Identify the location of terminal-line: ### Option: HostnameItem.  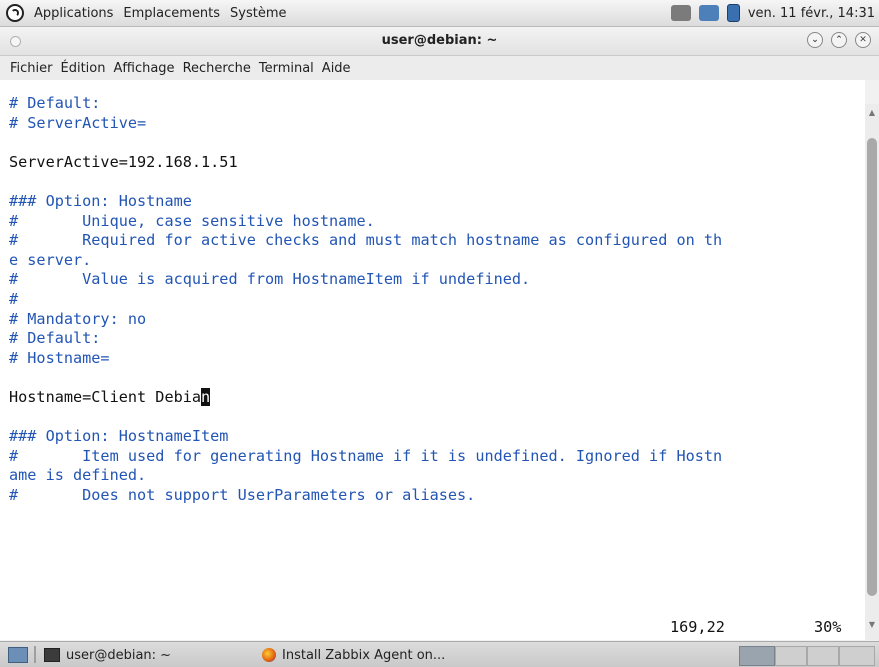
(118, 437).